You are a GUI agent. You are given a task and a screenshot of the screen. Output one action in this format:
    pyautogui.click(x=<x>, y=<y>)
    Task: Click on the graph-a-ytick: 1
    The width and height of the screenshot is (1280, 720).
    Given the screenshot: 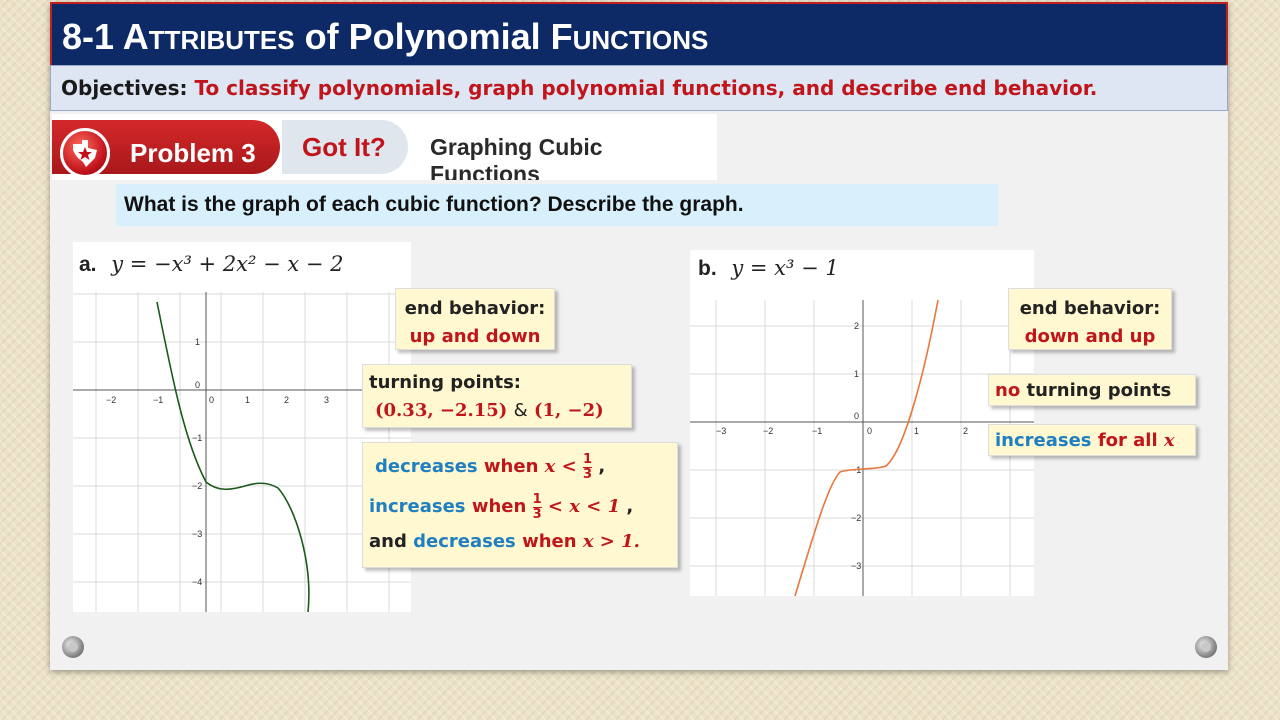 What is the action you would take?
    pyautogui.click(x=197, y=342)
    